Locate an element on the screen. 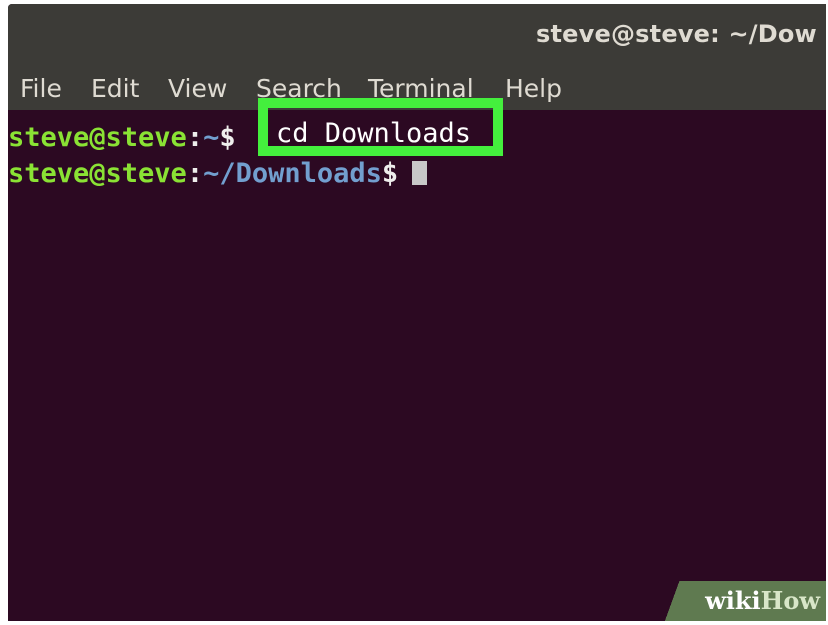 This screenshot has height=625, width=828. watermark-wiki: wiki is located at coordinates (733, 600).